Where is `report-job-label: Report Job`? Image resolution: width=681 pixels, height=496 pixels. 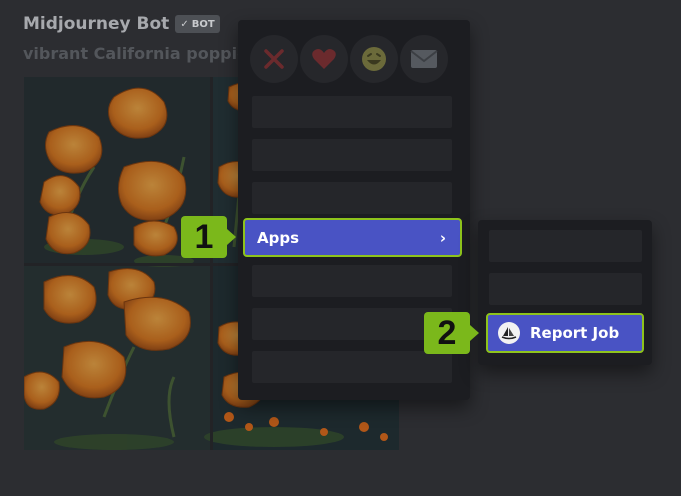
report-job-label: Report Job is located at coordinates (575, 333).